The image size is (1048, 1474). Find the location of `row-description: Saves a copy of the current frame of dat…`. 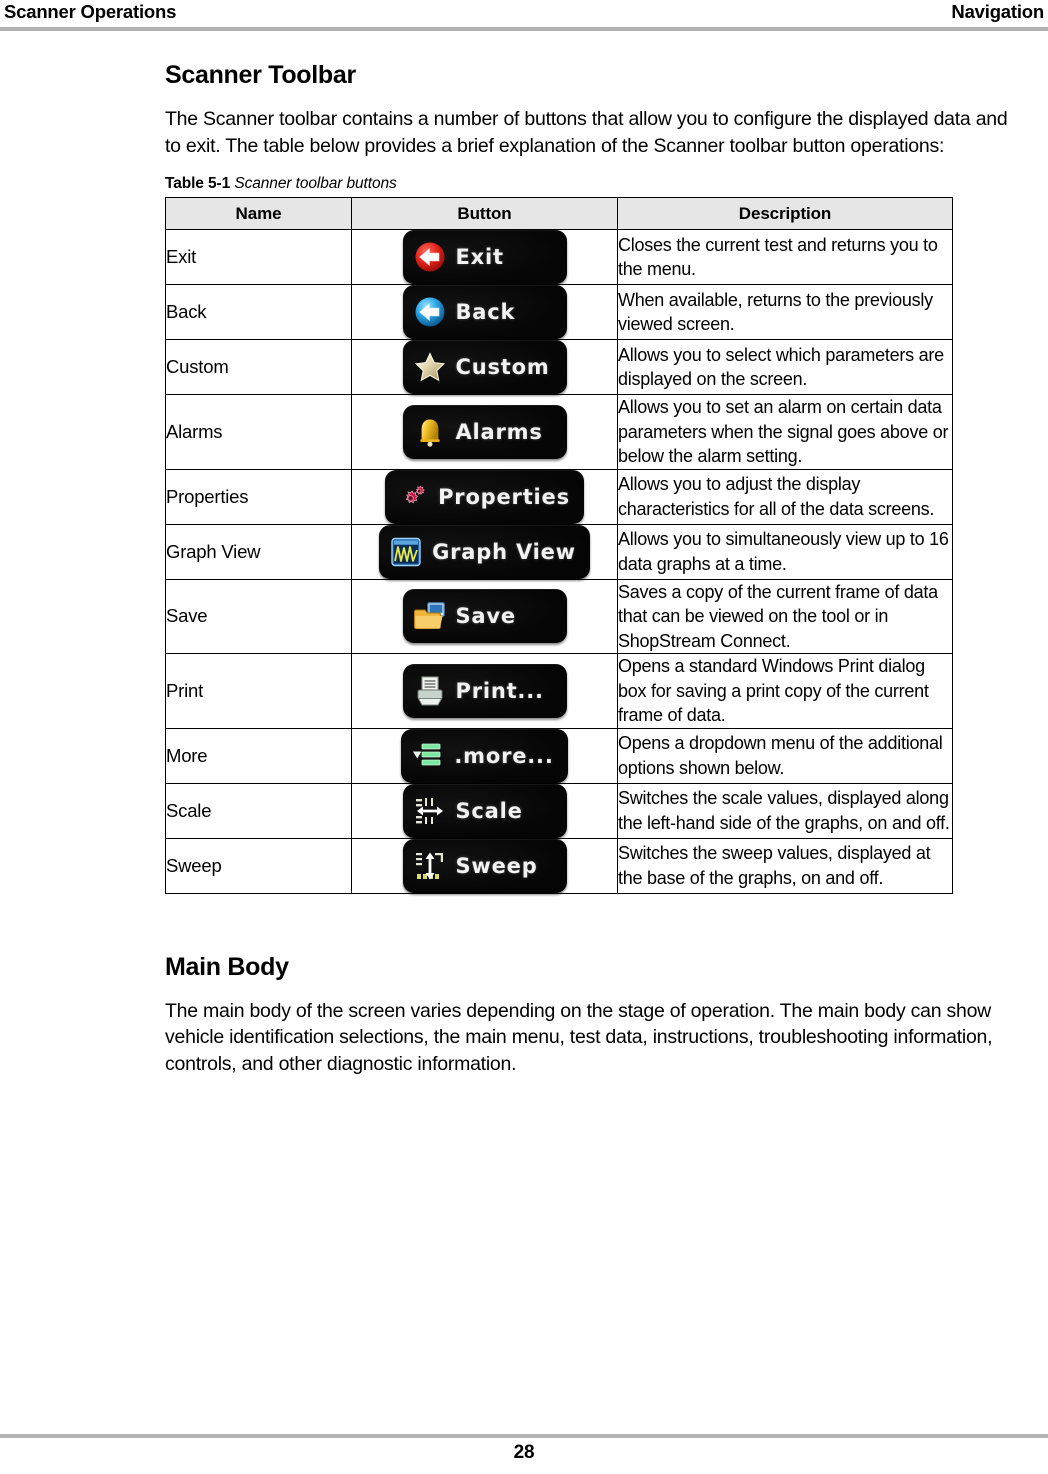

row-description: Saves a copy of the current frame of dat… is located at coordinates (785, 616).